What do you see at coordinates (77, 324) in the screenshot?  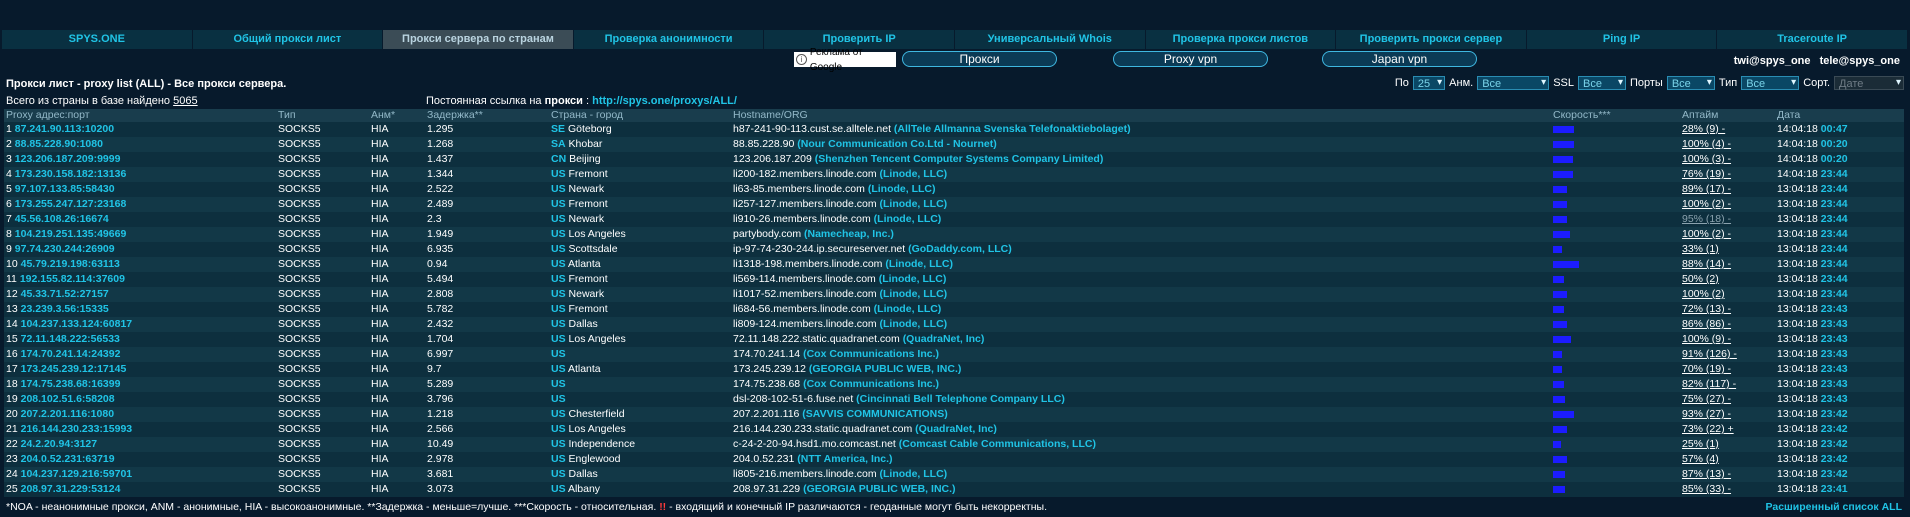 I see `proxy-address: 104.237.133.124:60817` at bounding box center [77, 324].